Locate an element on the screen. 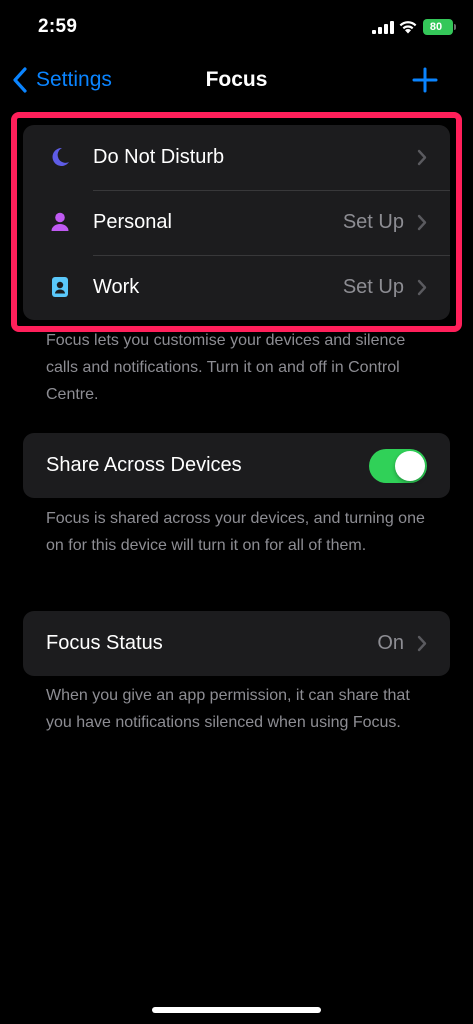 The image size is (473, 1024). share-across-devices-group: Share Across Devices is located at coordinates (236, 465).